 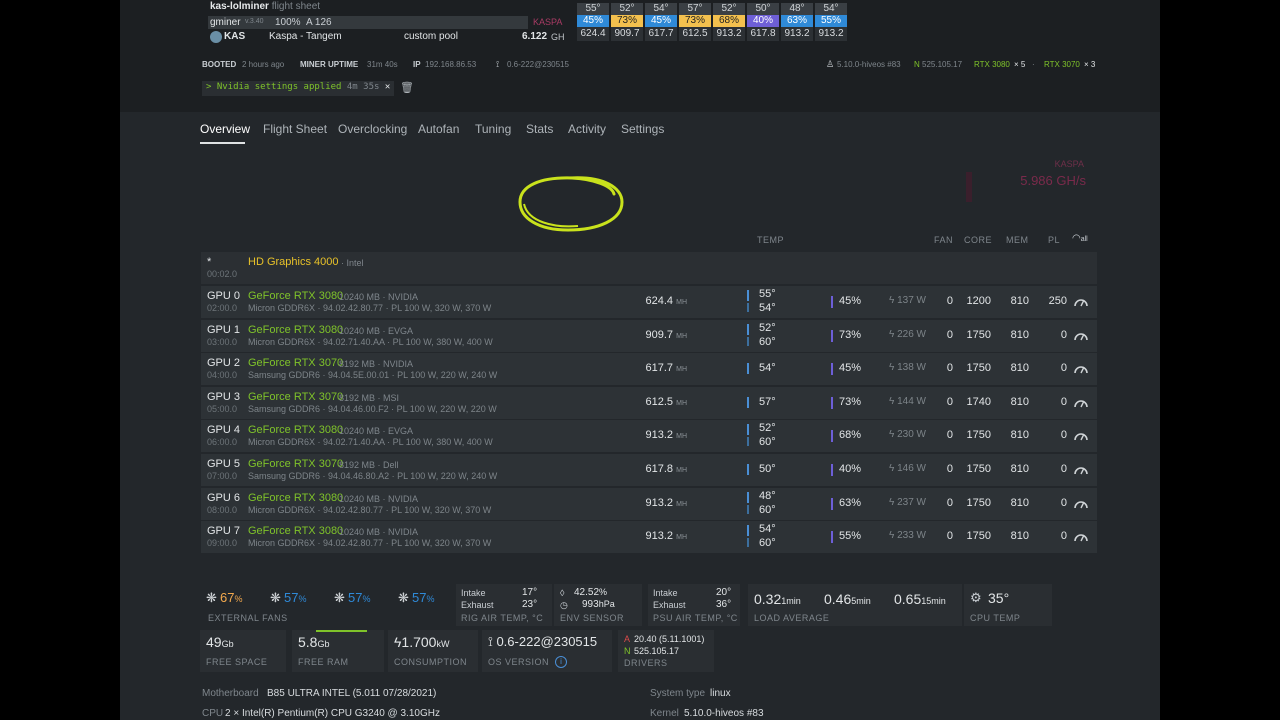 What do you see at coordinates (433, 651) in the screenshot?
I see `consumption-panel: ϟ1.700kW CONSUMPTION` at bounding box center [433, 651].